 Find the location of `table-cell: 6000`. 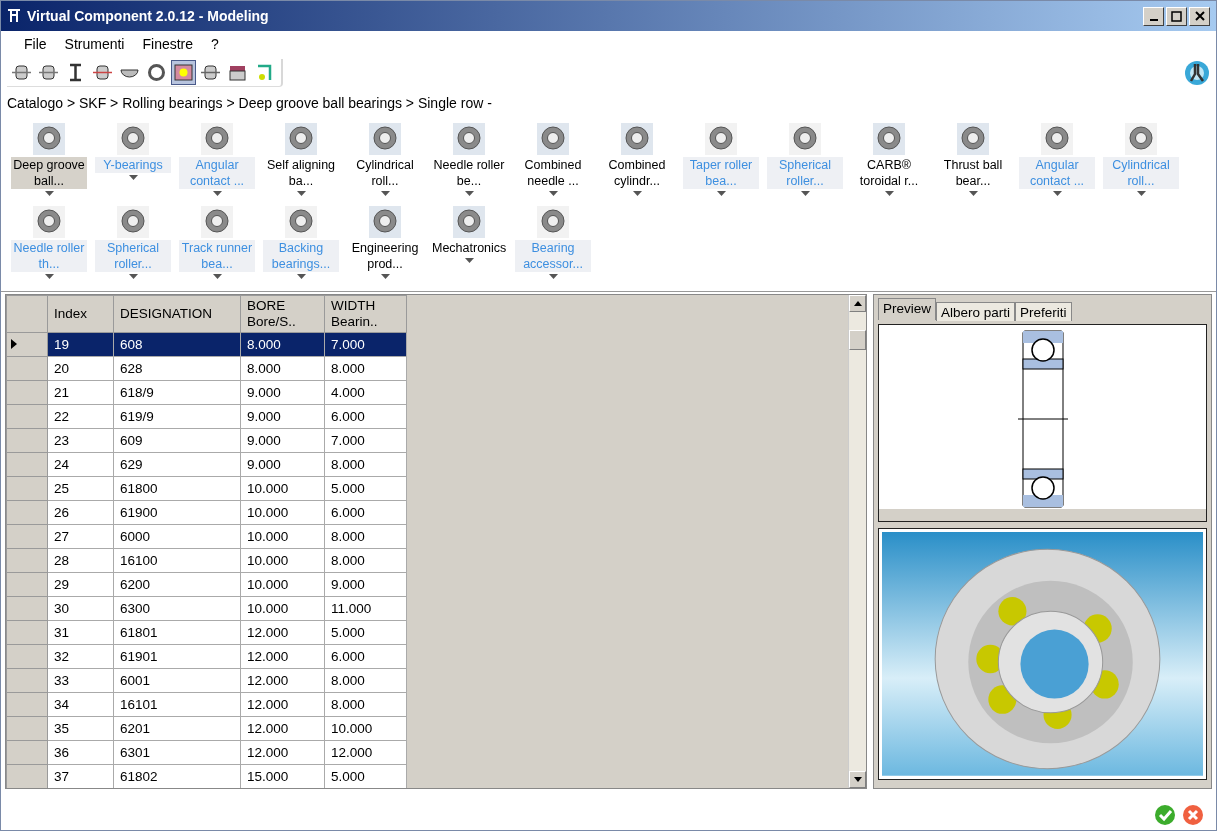

table-cell: 6000 is located at coordinates (177, 536).